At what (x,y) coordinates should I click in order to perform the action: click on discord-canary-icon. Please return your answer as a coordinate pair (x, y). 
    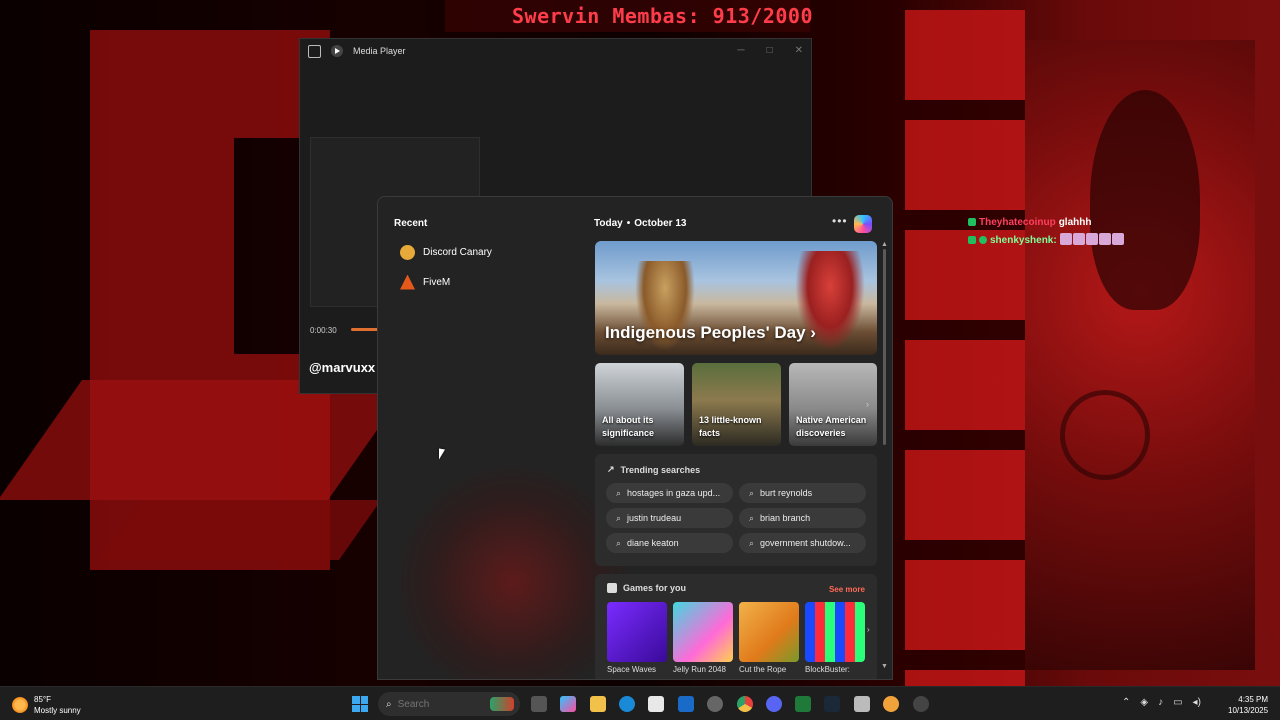
    Looking at the image, I should click on (407, 252).